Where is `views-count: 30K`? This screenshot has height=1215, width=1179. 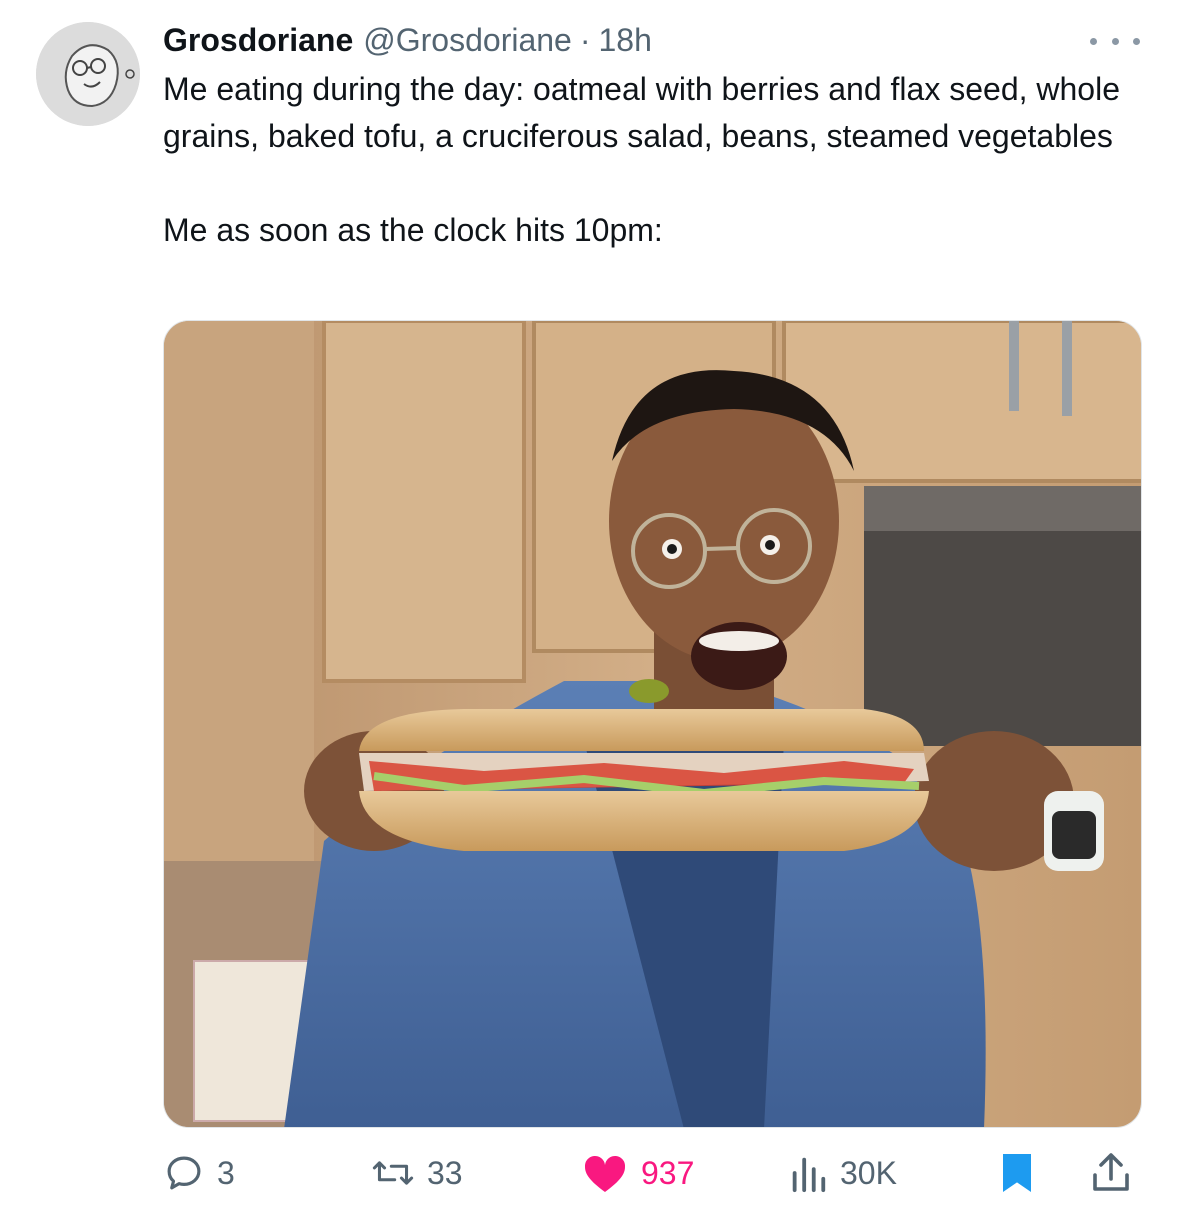
views-count: 30K is located at coordinates (868, 1172).